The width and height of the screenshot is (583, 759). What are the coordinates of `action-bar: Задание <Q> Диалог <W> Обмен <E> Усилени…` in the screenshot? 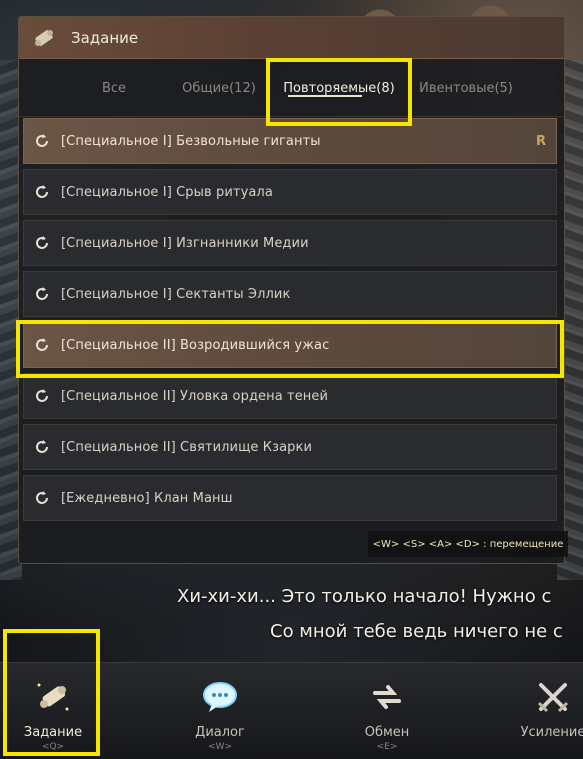 It's located at (291, 710).